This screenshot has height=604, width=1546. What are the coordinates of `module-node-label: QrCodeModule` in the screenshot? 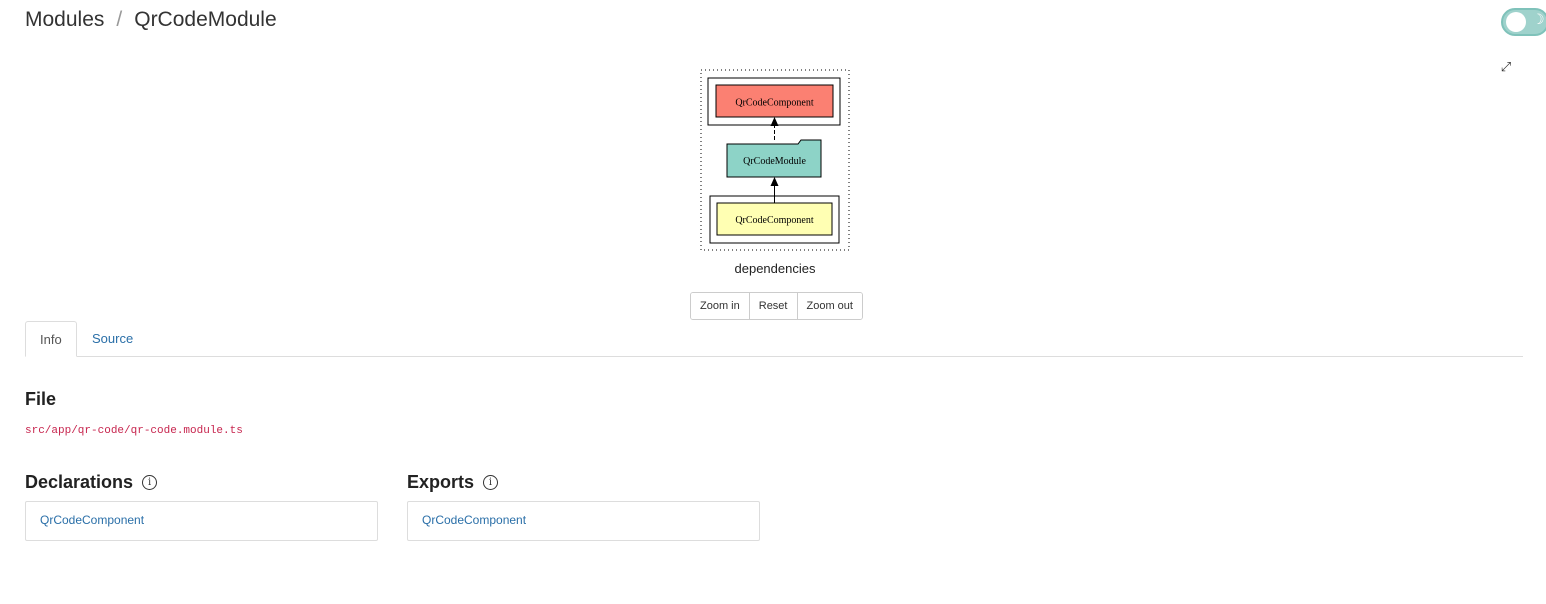 It's located at (774, 161).